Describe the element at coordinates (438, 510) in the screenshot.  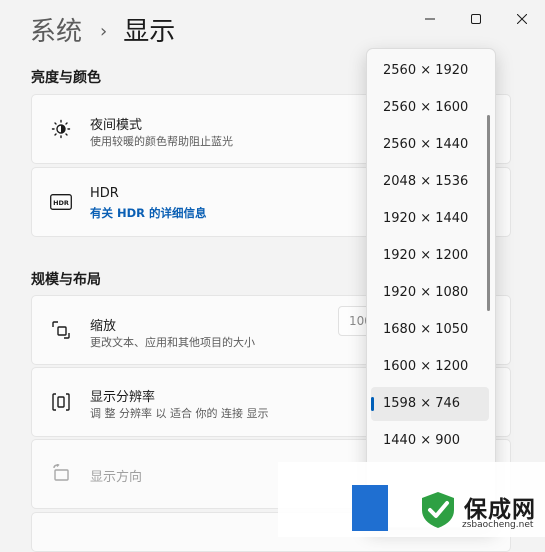
I see `watermark-shield-icon` at that location.